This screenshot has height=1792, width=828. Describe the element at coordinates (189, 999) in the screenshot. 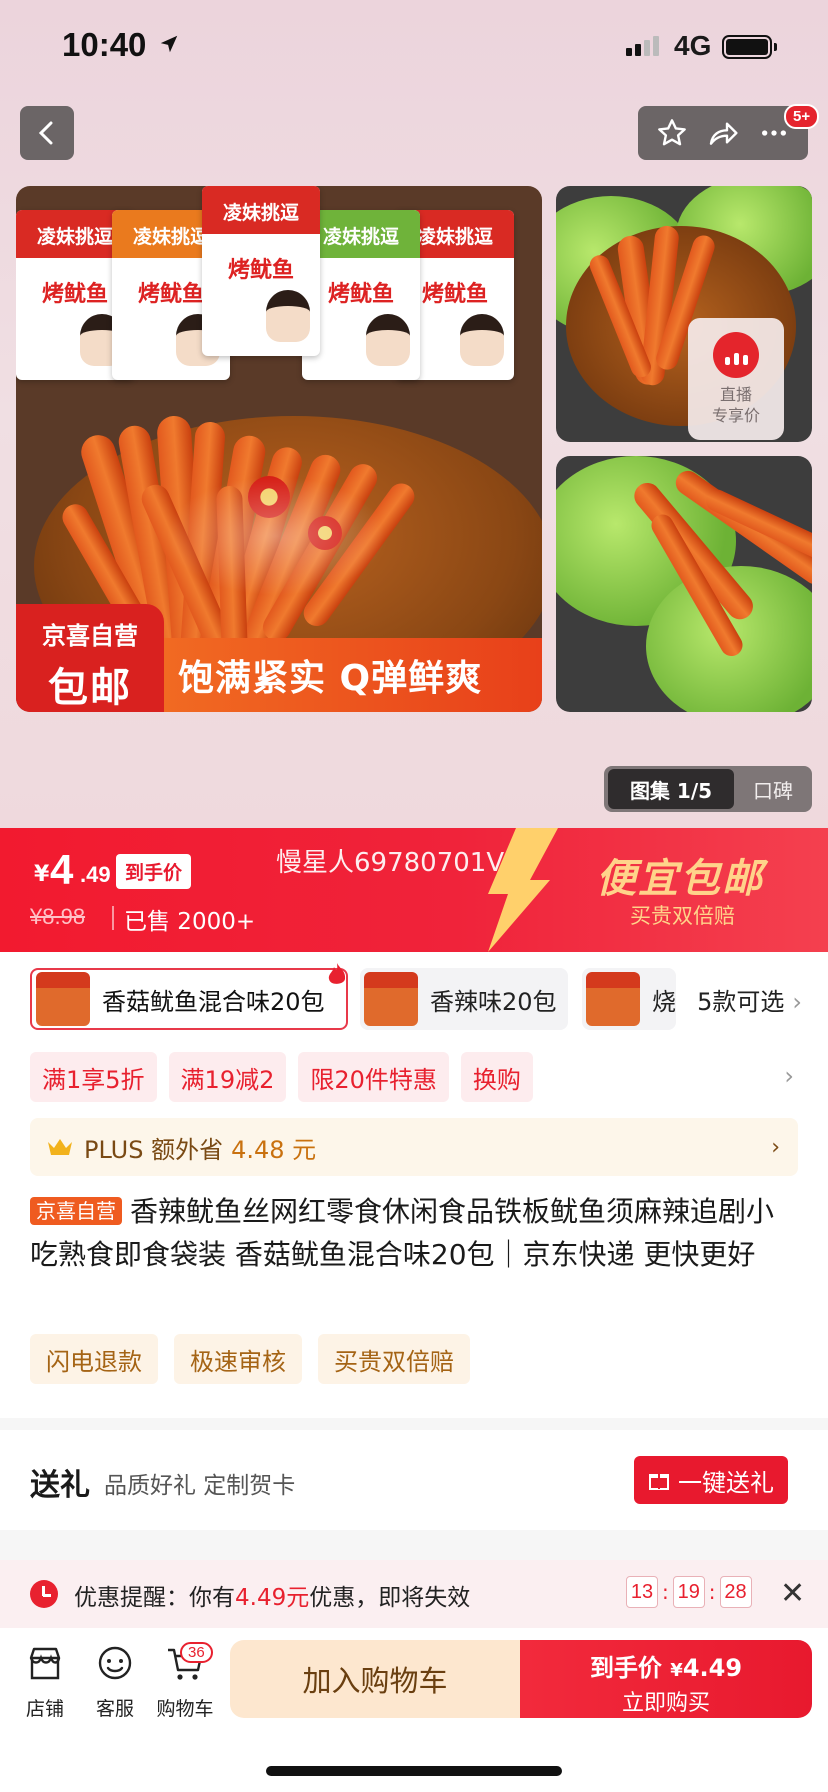

I see `variant-option: 香菇鱿鱼混合味20包` at that location.